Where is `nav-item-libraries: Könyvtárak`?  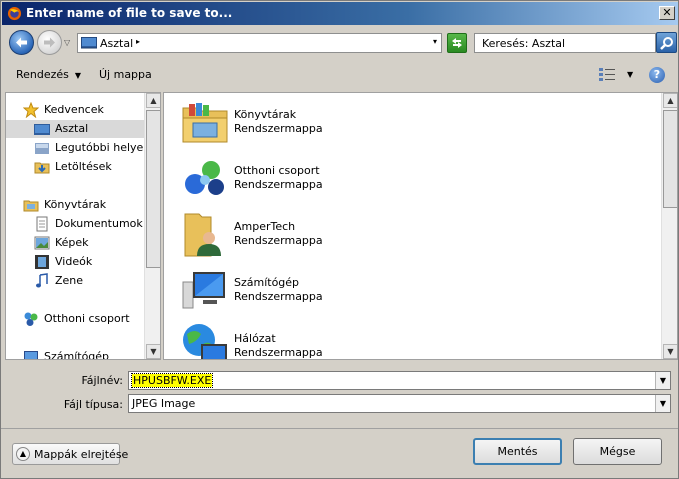 nav-item-libraries: Könyvtárak is located at coordinates (76, 205).